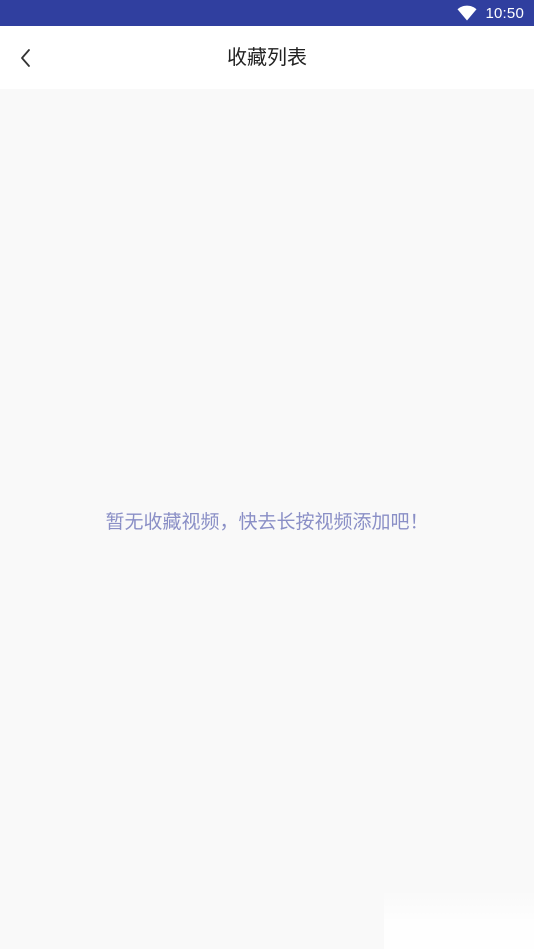 The image size is (534, 949). Describe the element at coordinates (467, 13) in the screenshot. I see `wifi-icon` at that location.